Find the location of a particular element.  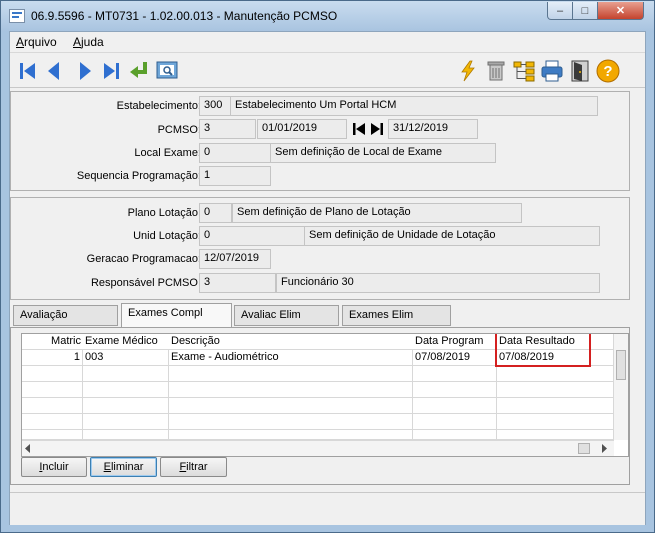

tab-exames-compl: Exames Compl is located at coordinates (176, 315).